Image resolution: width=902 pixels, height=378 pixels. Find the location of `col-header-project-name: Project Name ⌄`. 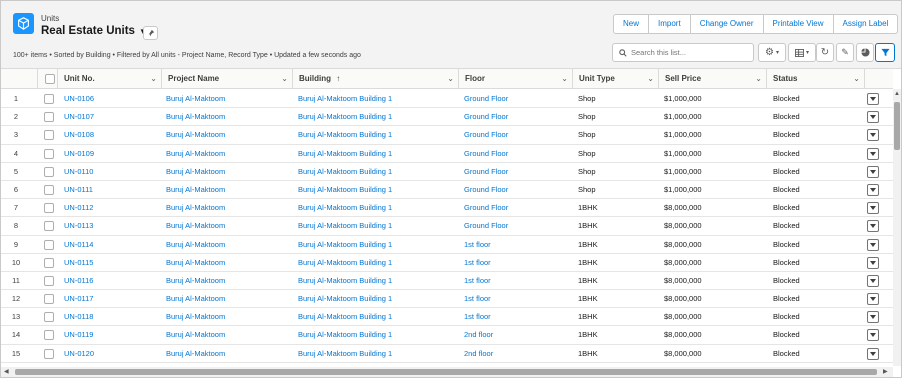

col-header-project-name: Project Name ⌄ is located at coordinates (226, 79).